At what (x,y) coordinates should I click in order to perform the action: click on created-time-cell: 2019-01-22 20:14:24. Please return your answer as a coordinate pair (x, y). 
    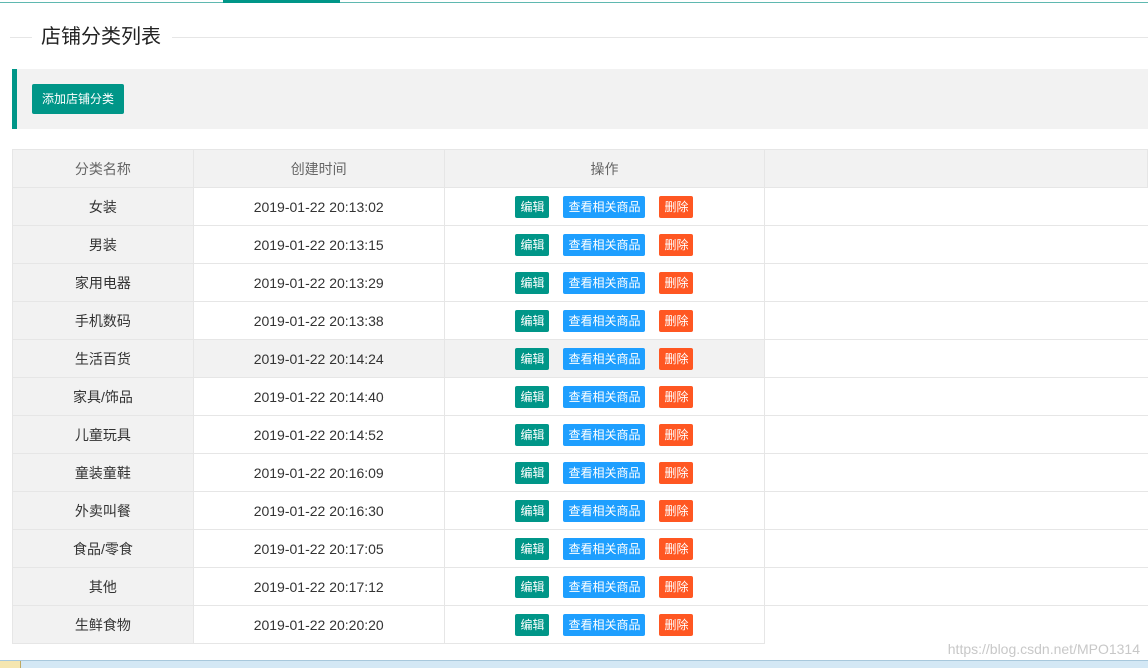
    Looking at the image, I should click on (318, 358).